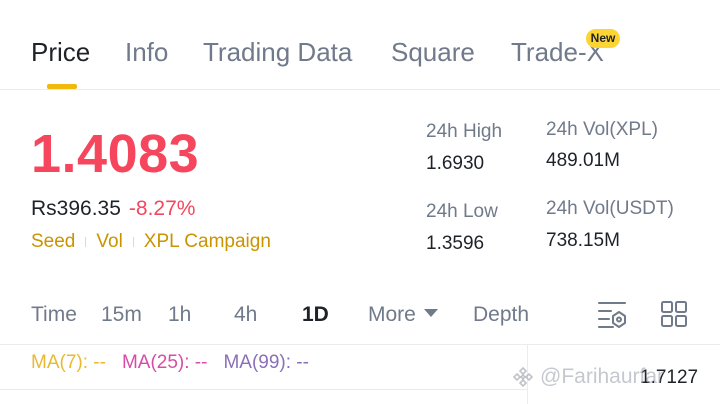  I want to click on fiat-price-row: Rs396.35 -8.27%, so click(113, 209).